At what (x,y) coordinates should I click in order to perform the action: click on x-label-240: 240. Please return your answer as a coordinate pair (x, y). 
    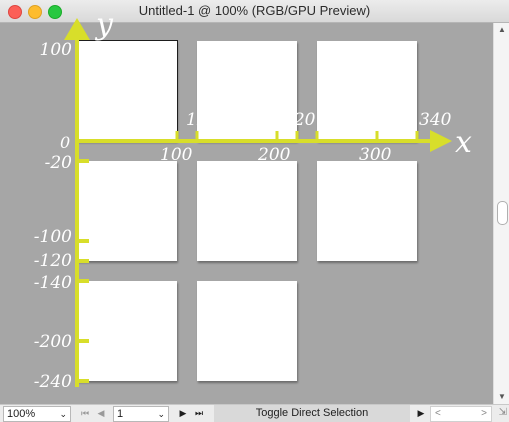
    Looking at the image, I should click on (340, 120).